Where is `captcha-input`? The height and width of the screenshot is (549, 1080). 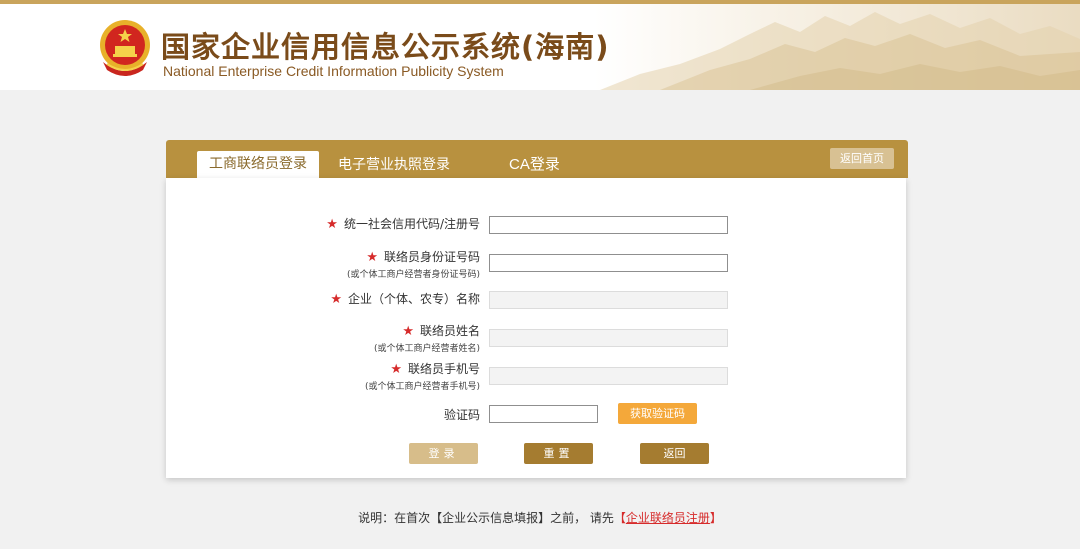 captcha-input is located at coordinates (543, 414).